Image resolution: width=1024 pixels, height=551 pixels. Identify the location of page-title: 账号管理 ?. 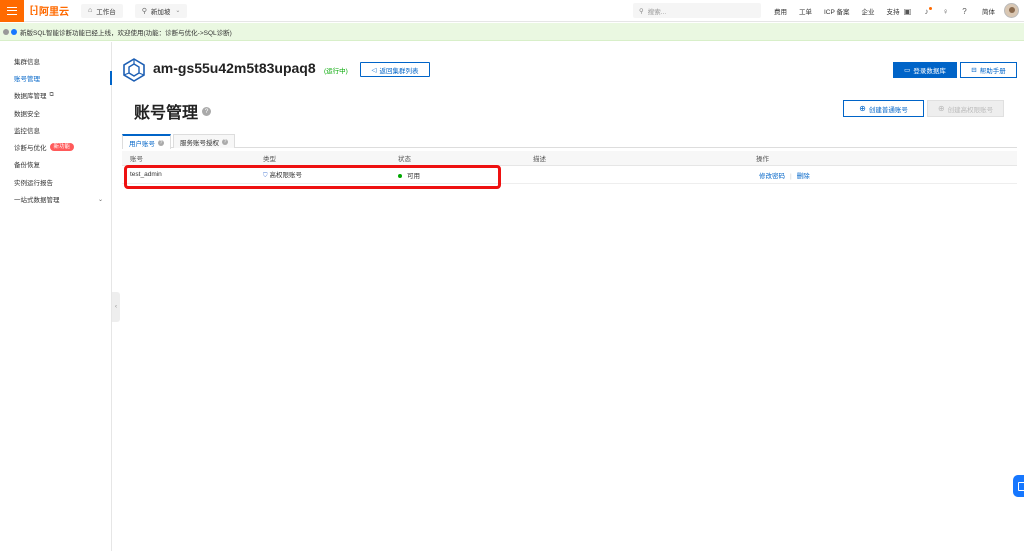
(173, 111).